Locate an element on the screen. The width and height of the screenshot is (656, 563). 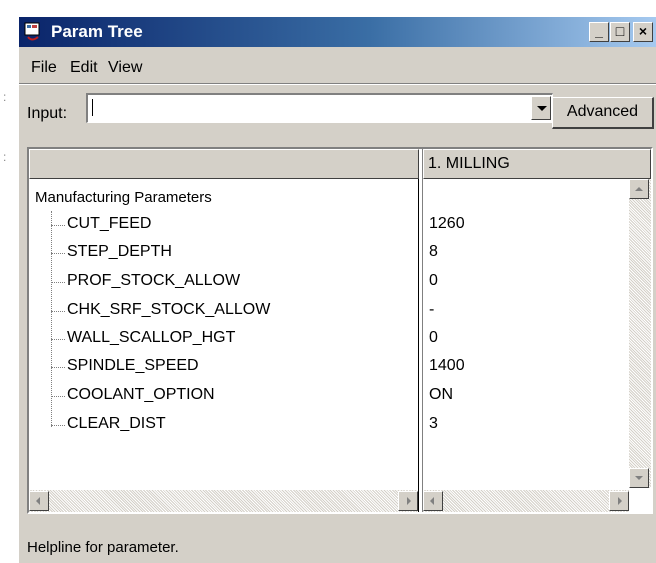
combo-dropdown-button is located at coordinates (541, 108).